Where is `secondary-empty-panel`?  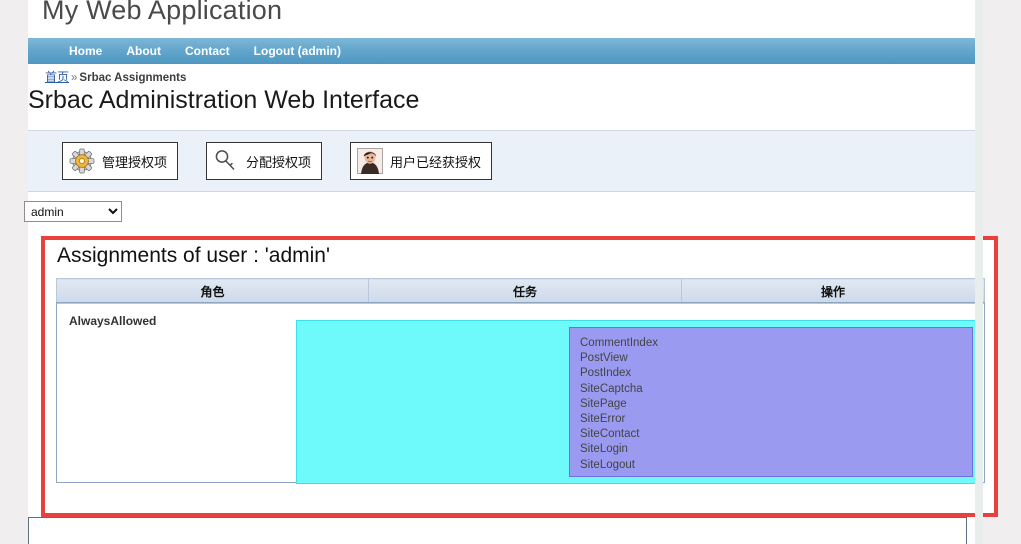 secondary-empty-panel is located at coordinates (497, 530).